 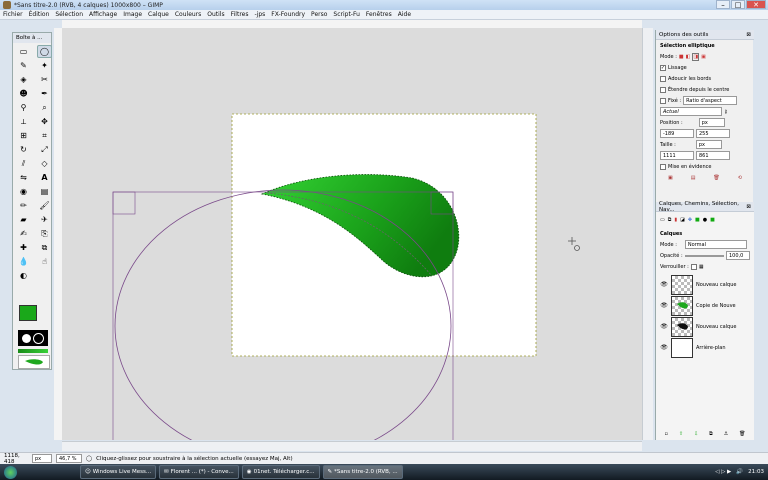 What do you see at coordinates (713, 133) in the screenshot?
I see `position-y-field: 255` at bounding box center [713, 133].